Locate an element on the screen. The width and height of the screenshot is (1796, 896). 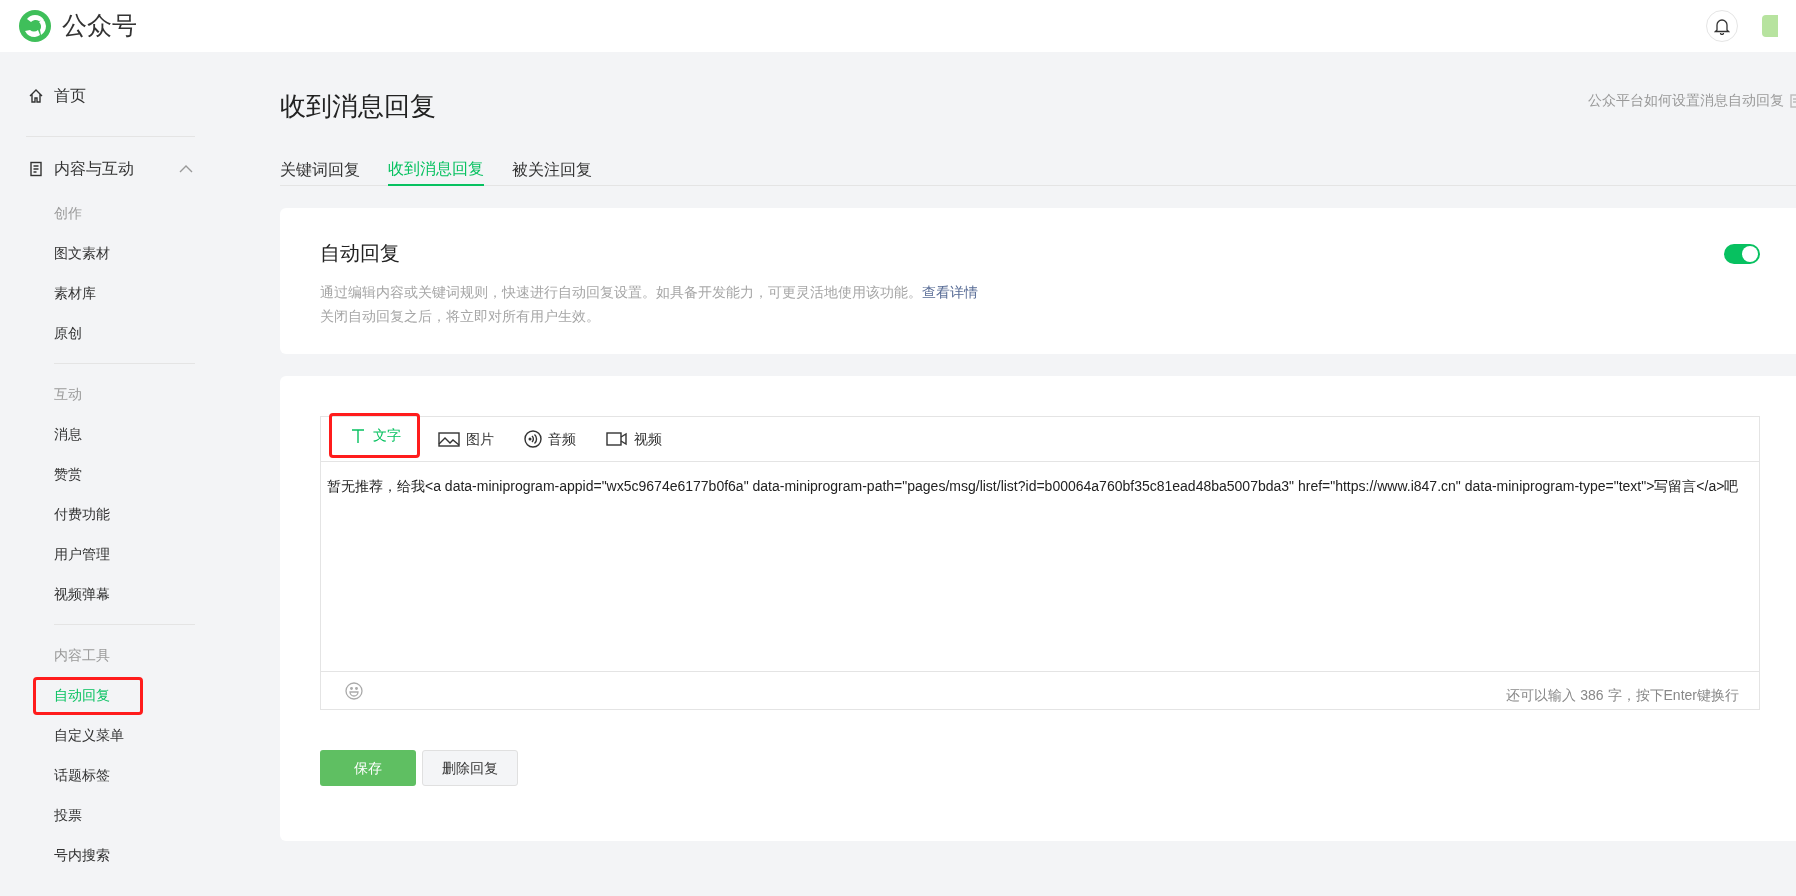
emoji-icon is located at coordinates (354, 690).